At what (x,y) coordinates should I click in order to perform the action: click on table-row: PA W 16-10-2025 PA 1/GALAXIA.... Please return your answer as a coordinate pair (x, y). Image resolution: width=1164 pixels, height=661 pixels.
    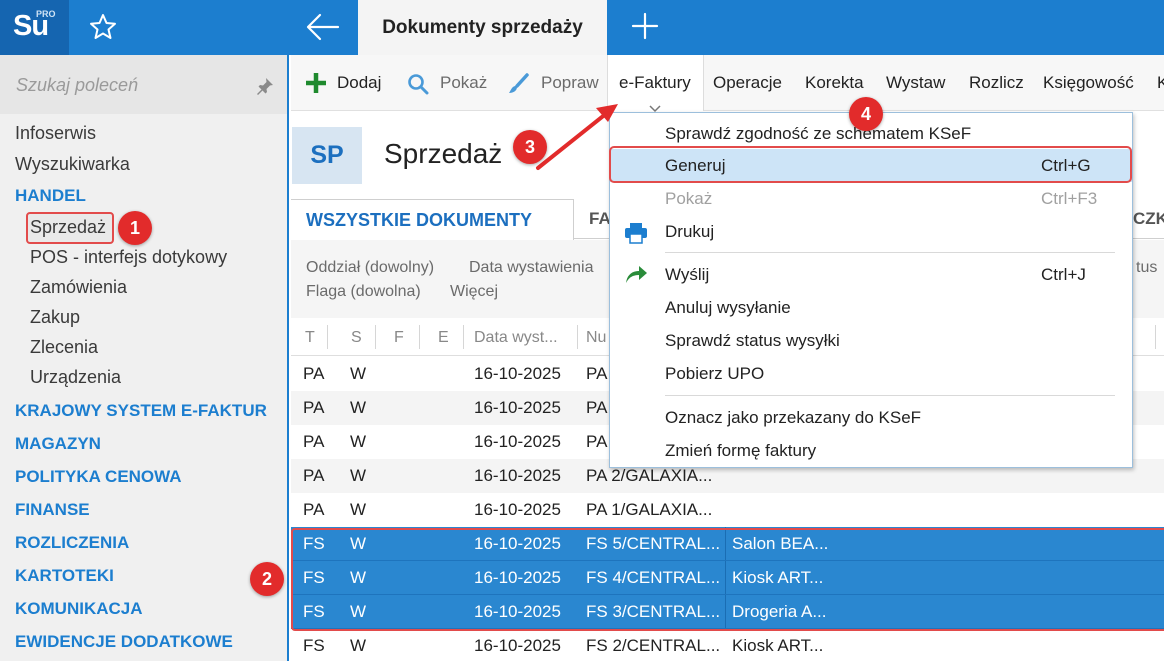
    Looking at the image, I should click on (727, 510).